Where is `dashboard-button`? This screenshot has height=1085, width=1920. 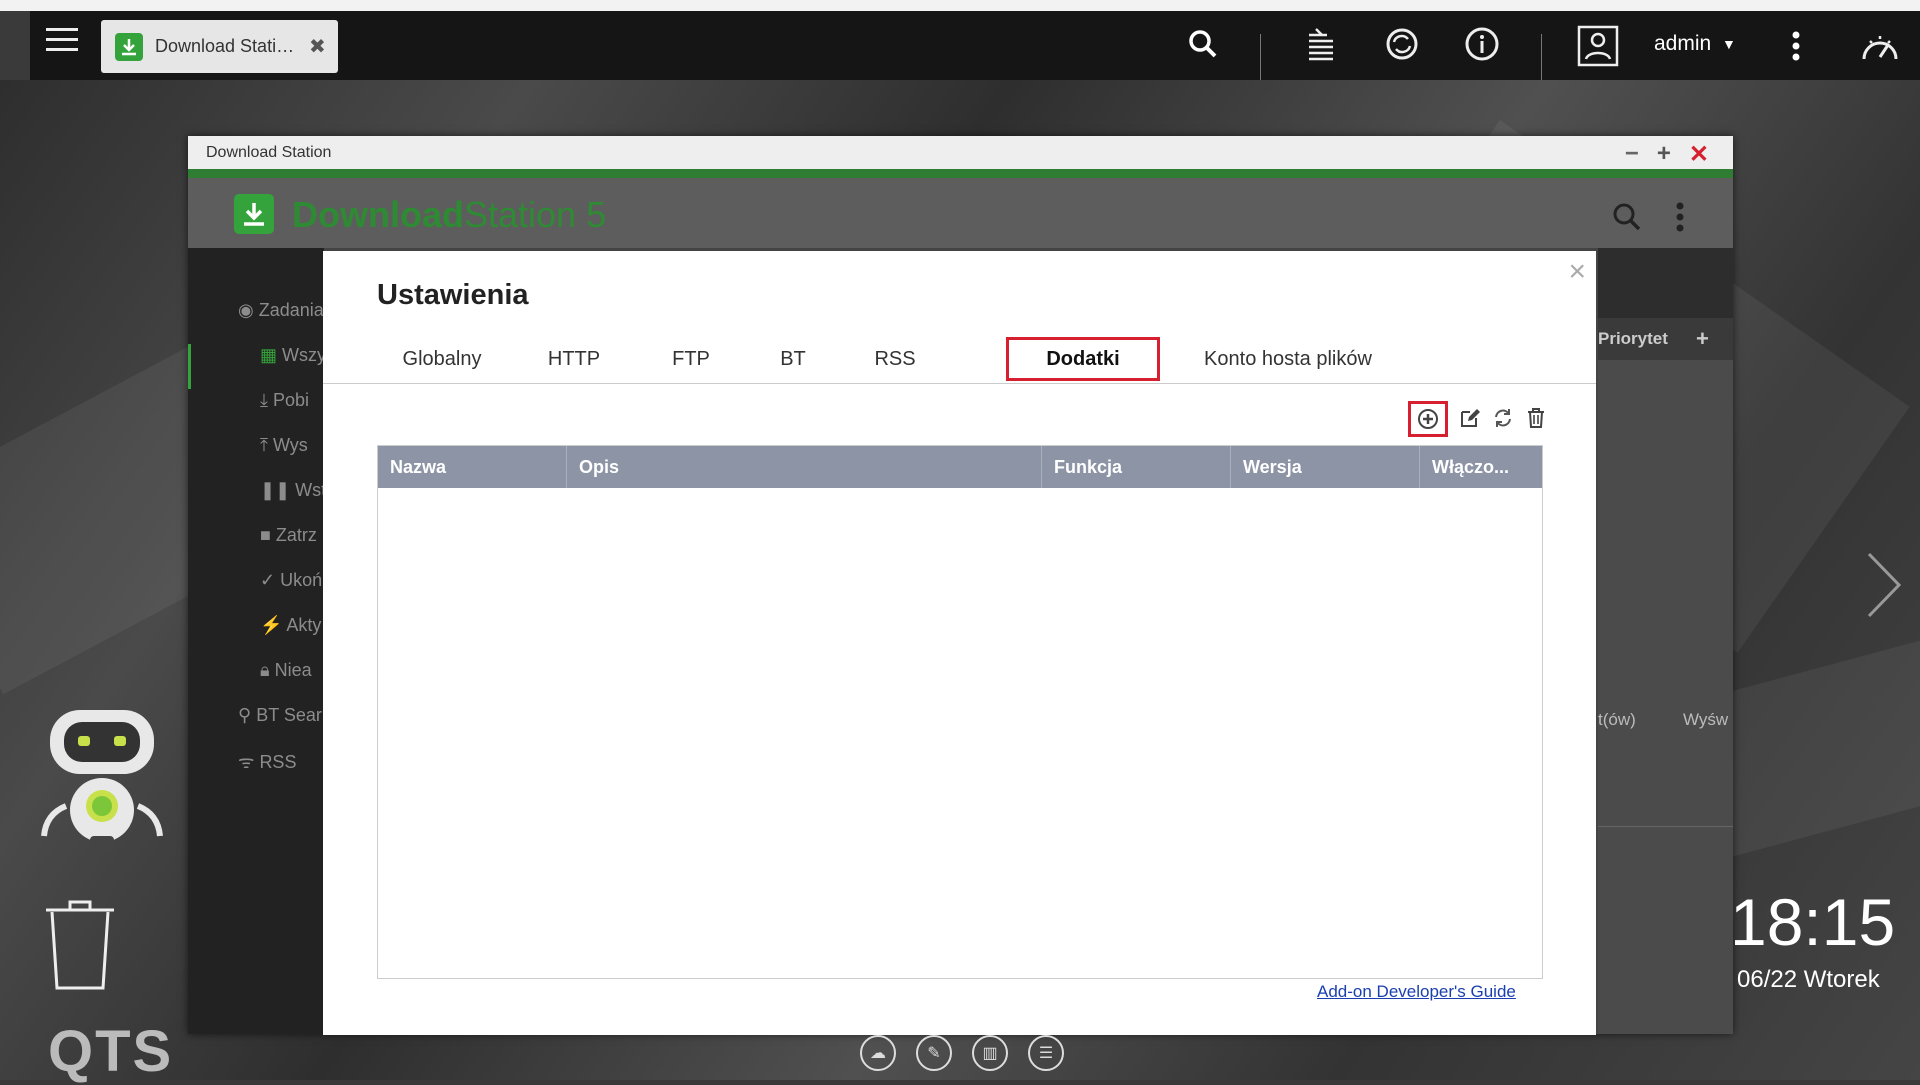
dashboard-button is located at coordinates (1880, 46).